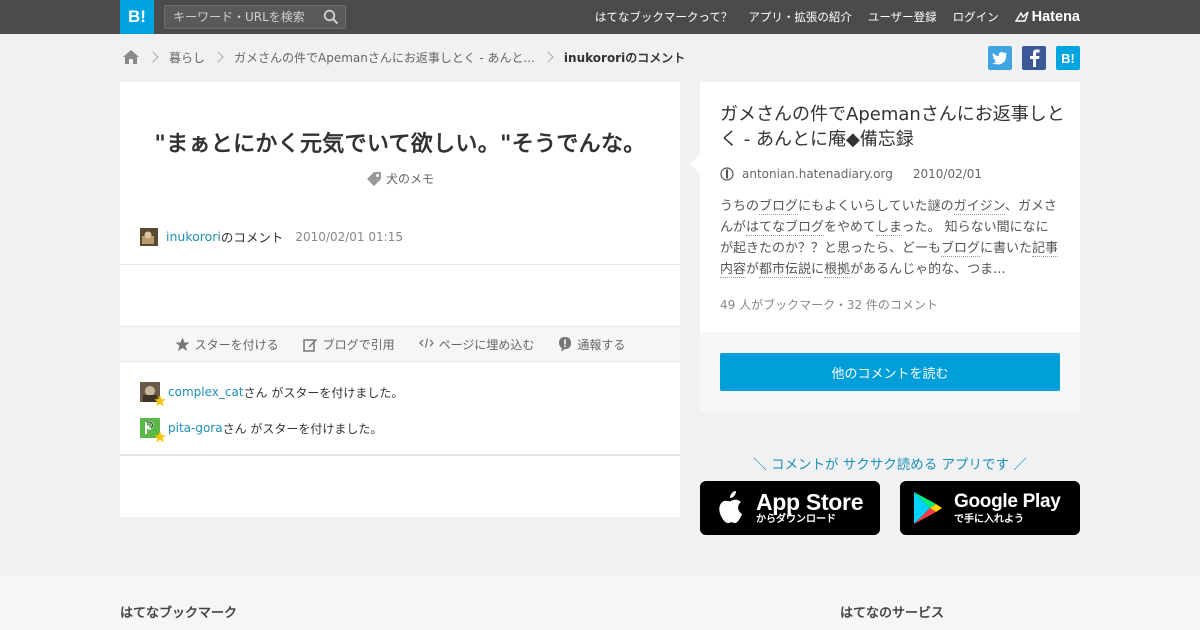 The image size is (1200, 630). I want to click on entry-card-footer: 他のコメントを読む, so click(890, 372).